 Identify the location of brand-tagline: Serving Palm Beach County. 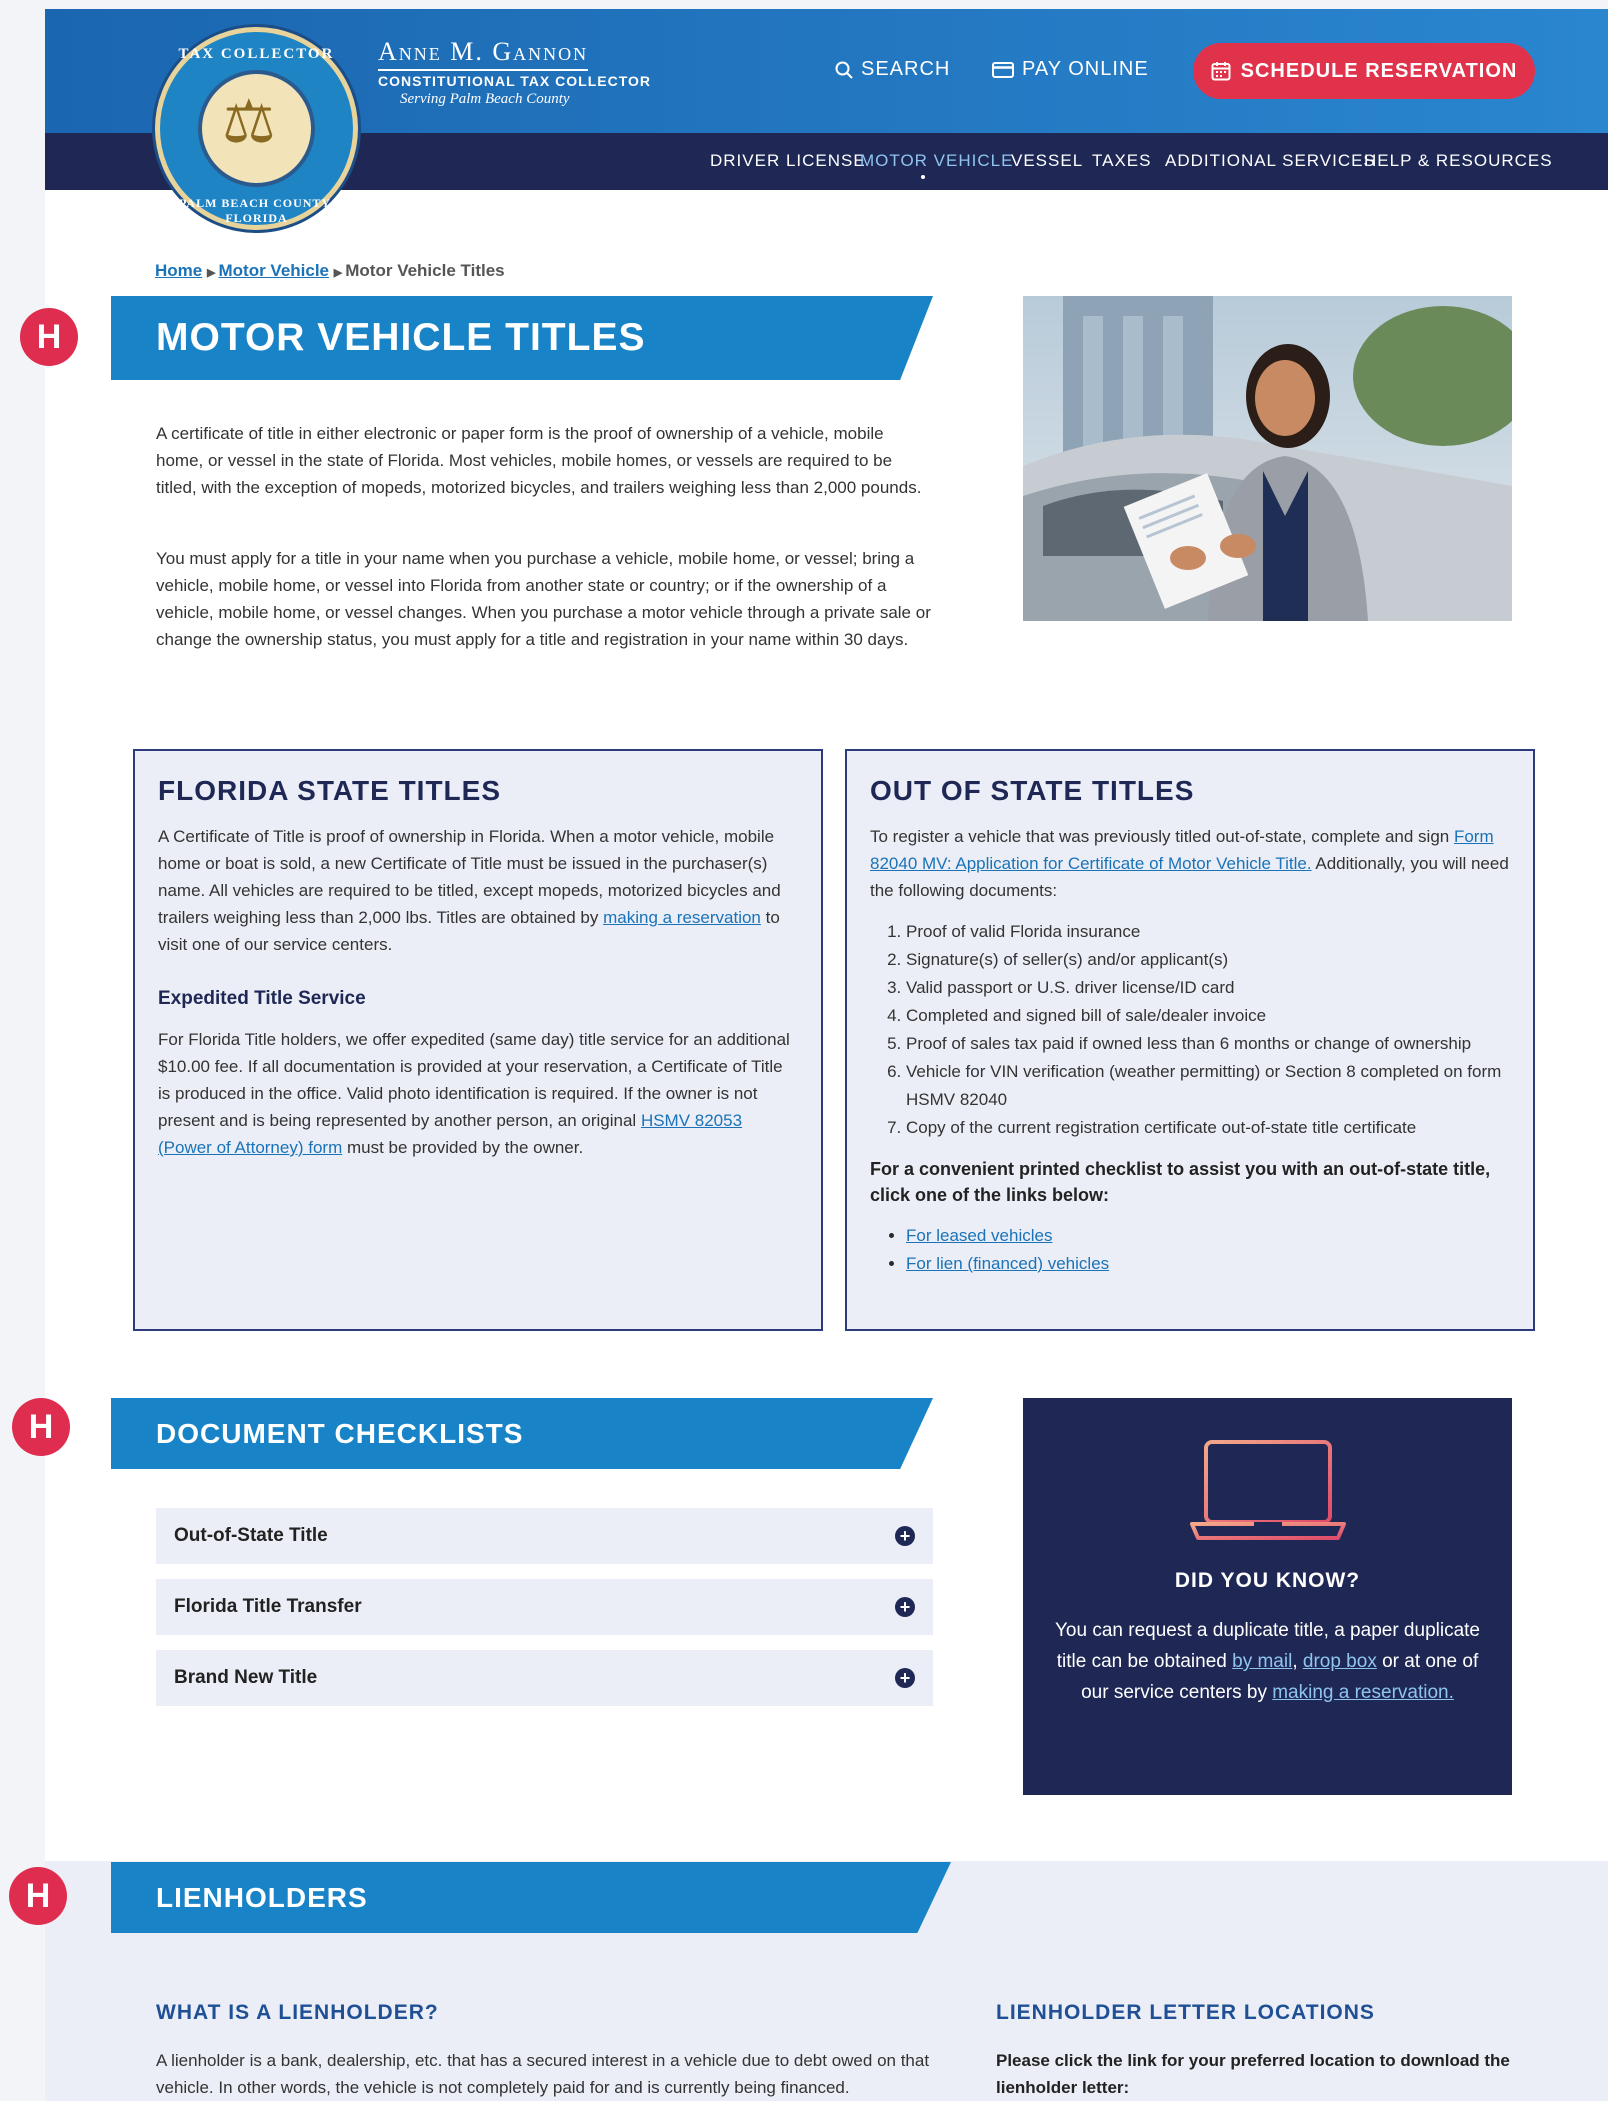
(485, 99).